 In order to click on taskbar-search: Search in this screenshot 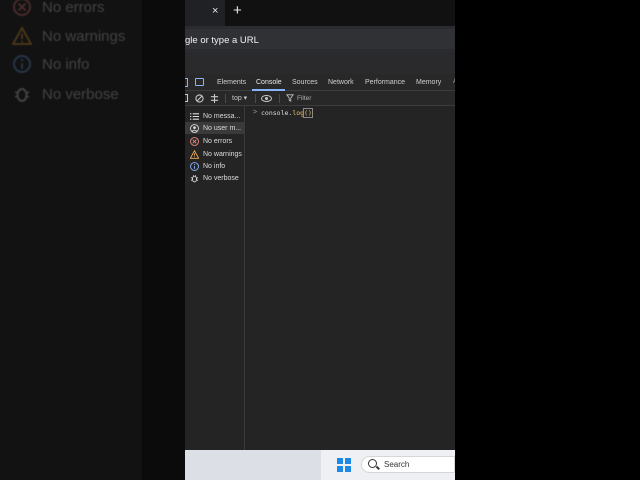, I will do `click(408, 464)`.